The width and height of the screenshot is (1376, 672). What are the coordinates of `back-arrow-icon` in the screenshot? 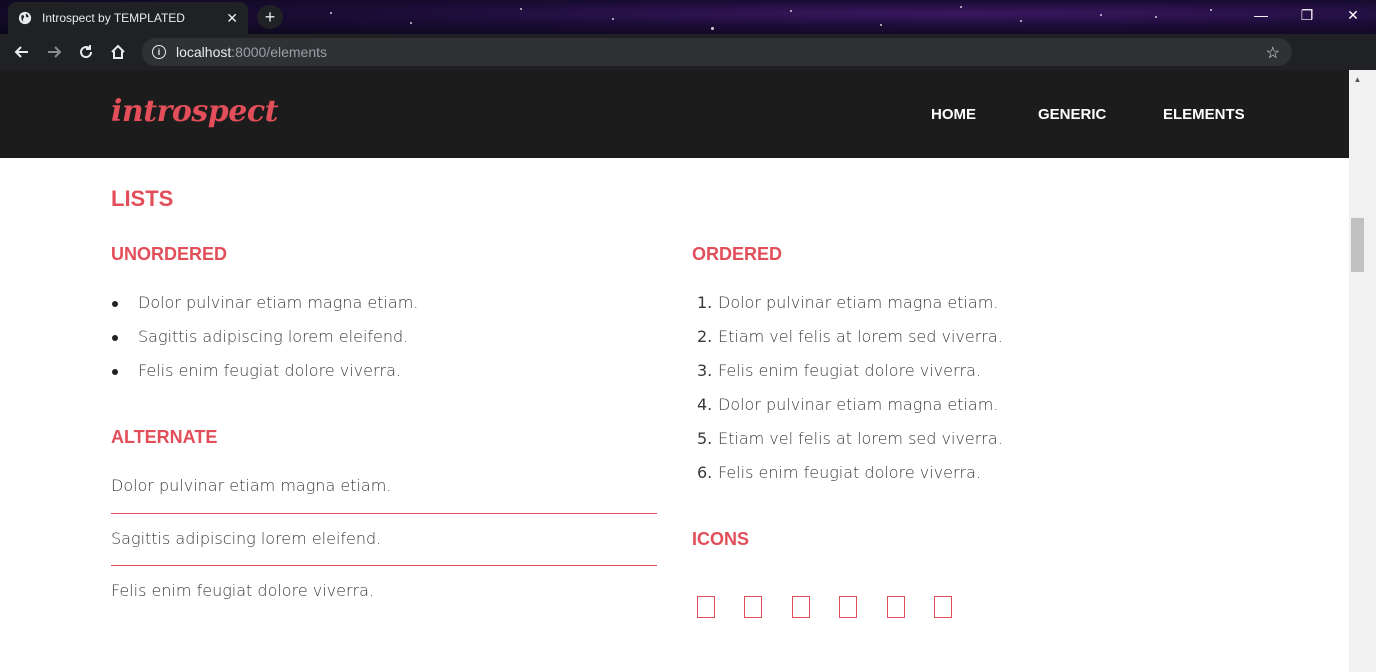 It's located at (22, 52).